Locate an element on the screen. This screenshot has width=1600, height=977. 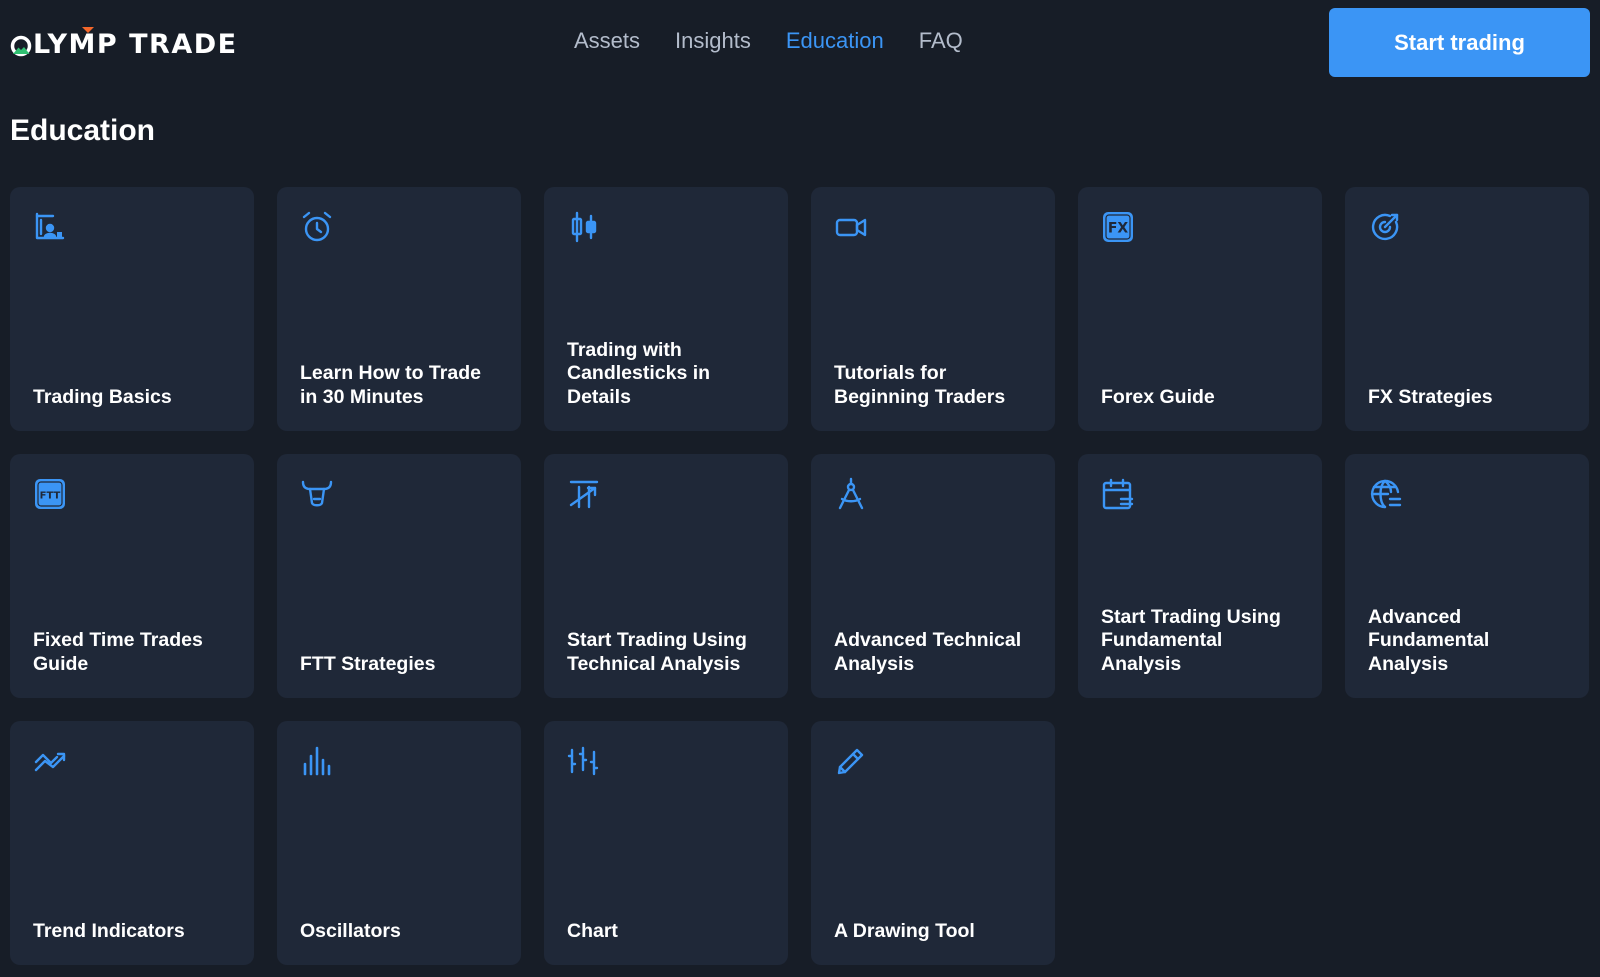
card-ftt-strategies: FTT Strategies is located at coordinates (399, 576).